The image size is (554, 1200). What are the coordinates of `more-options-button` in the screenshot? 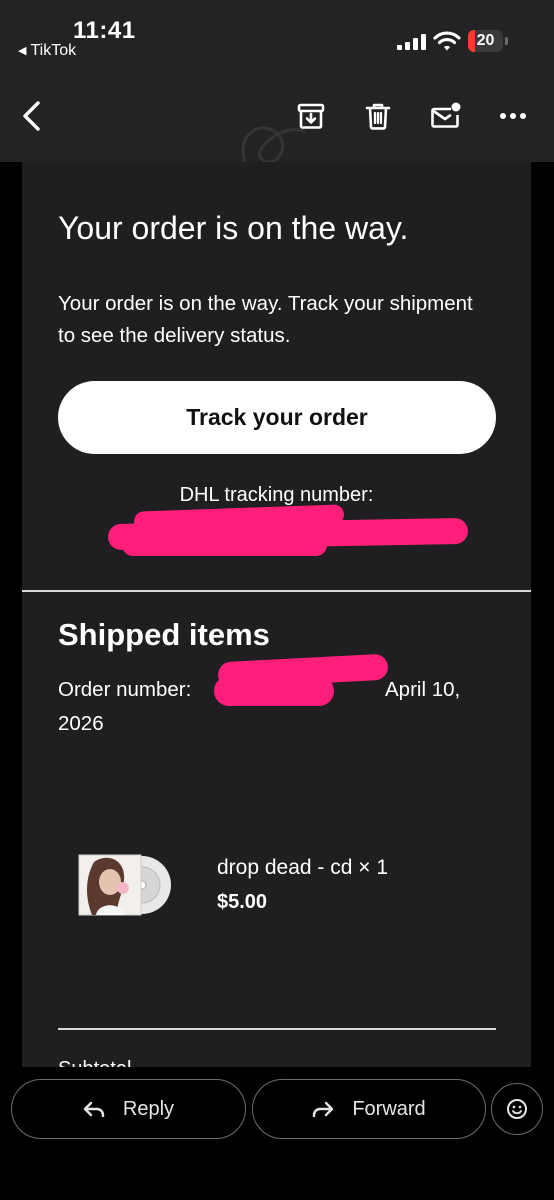 It's located at (513, 116).